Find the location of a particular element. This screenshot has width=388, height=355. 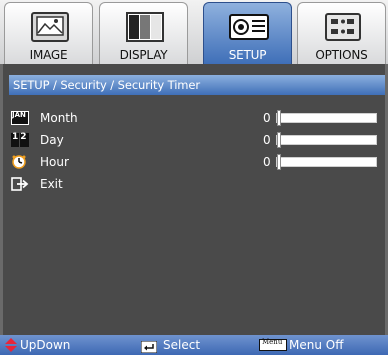

hour-slider is located at coordinates (326, 162).